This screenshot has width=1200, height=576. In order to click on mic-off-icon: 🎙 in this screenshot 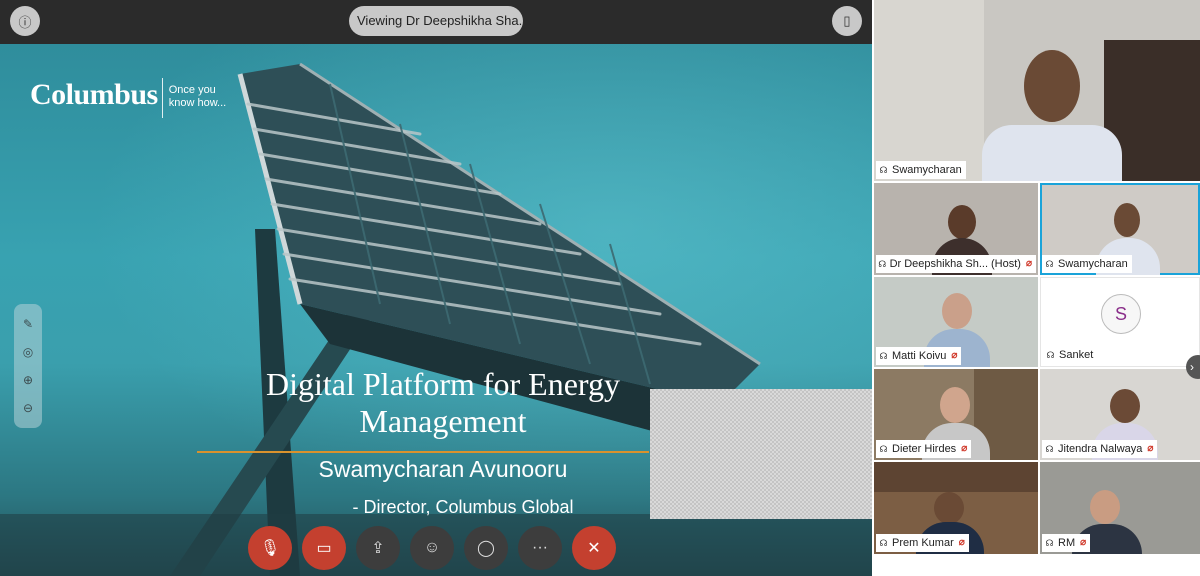, I will do `click(270, 548)`.